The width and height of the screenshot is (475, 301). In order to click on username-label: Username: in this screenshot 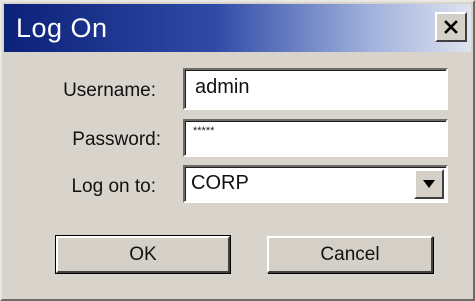, I will do `click(109, 90)`.